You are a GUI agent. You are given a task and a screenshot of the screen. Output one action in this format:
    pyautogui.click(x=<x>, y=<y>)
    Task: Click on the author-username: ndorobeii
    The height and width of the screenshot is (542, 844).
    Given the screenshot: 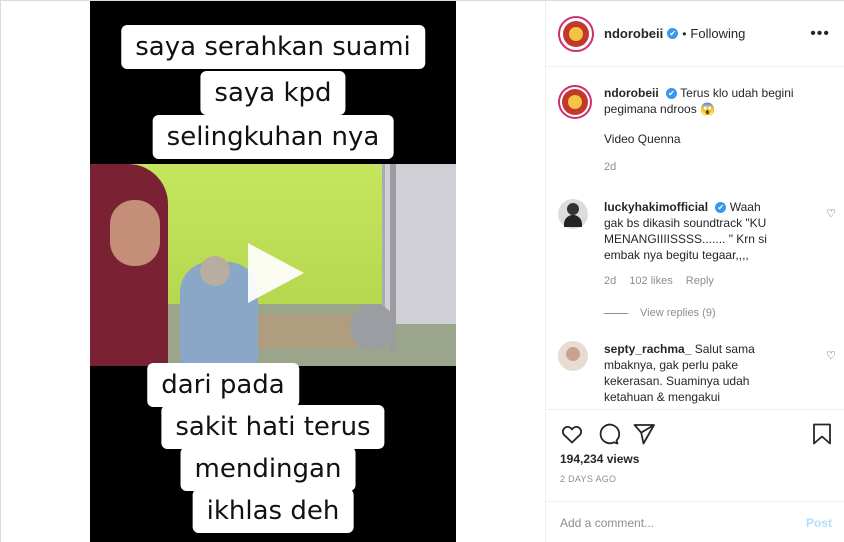 What is the action you would take?
    pyautogui.click(x=633, y=33)
    